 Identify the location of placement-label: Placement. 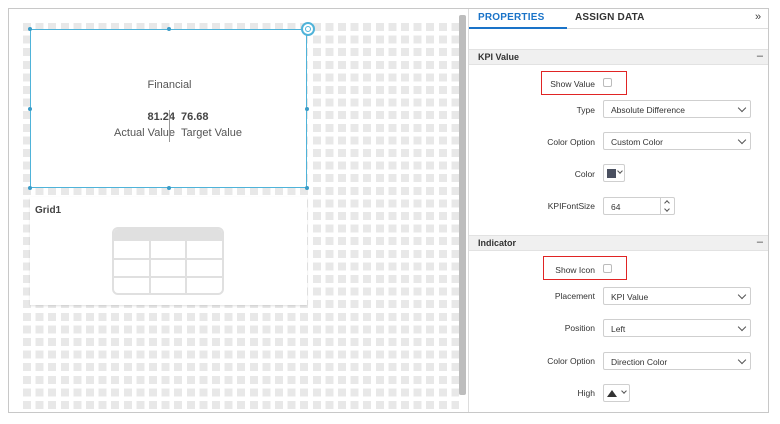
(574, 296).